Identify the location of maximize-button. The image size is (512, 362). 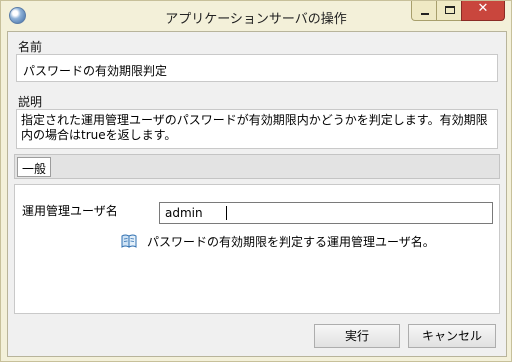
(449, 11).